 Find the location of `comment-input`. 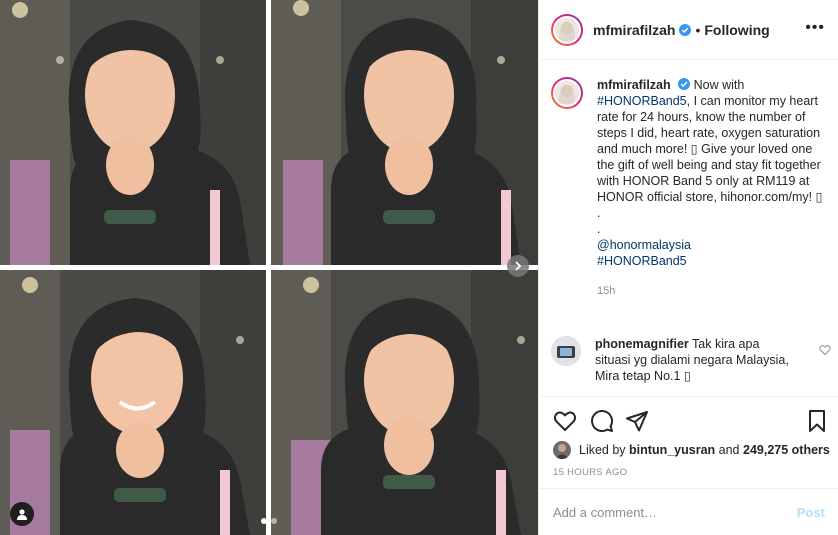

comment-input is located at coordinates (675, 512).